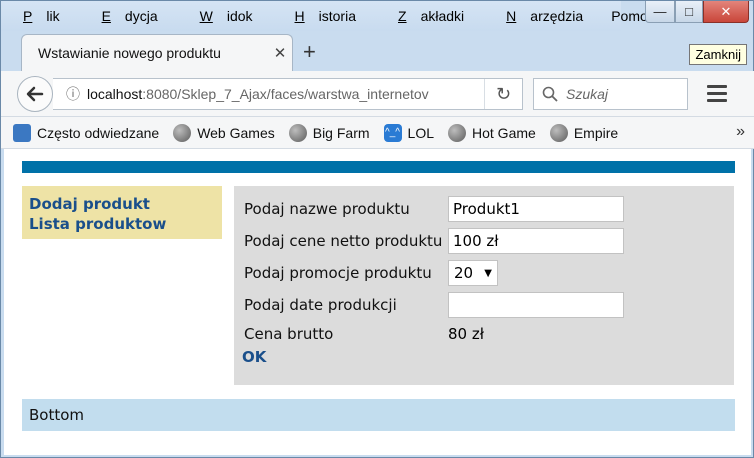 The image size is (754, 458). I want to click on row-price: Podaj cene netto produktu 100 zł, so click(434, 241).